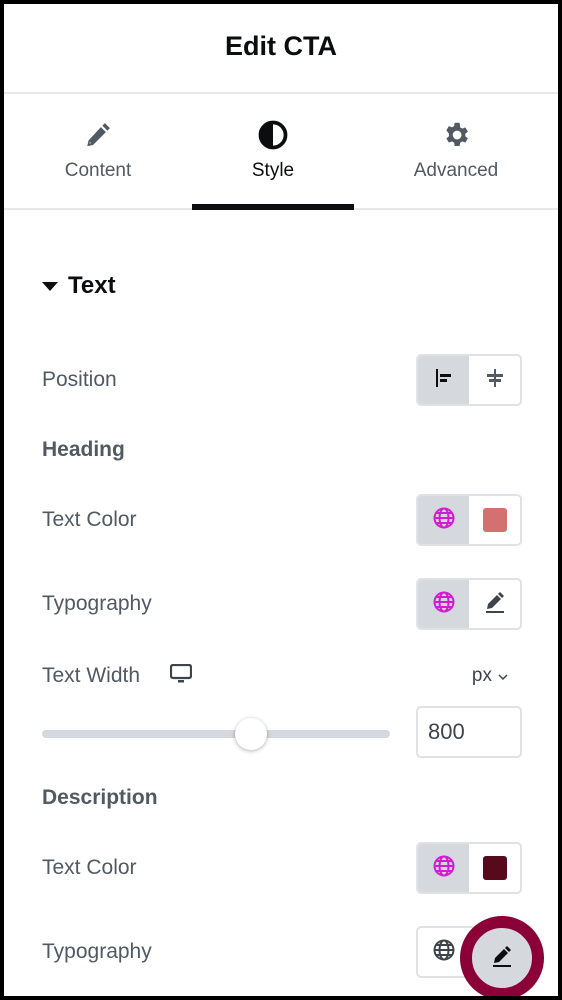 This screenshot has height=1000, width=562. What do you see at coordinates (503, 676) in the screenshot?
I see `chevron-down-icon` at bounding box center [503, 676].